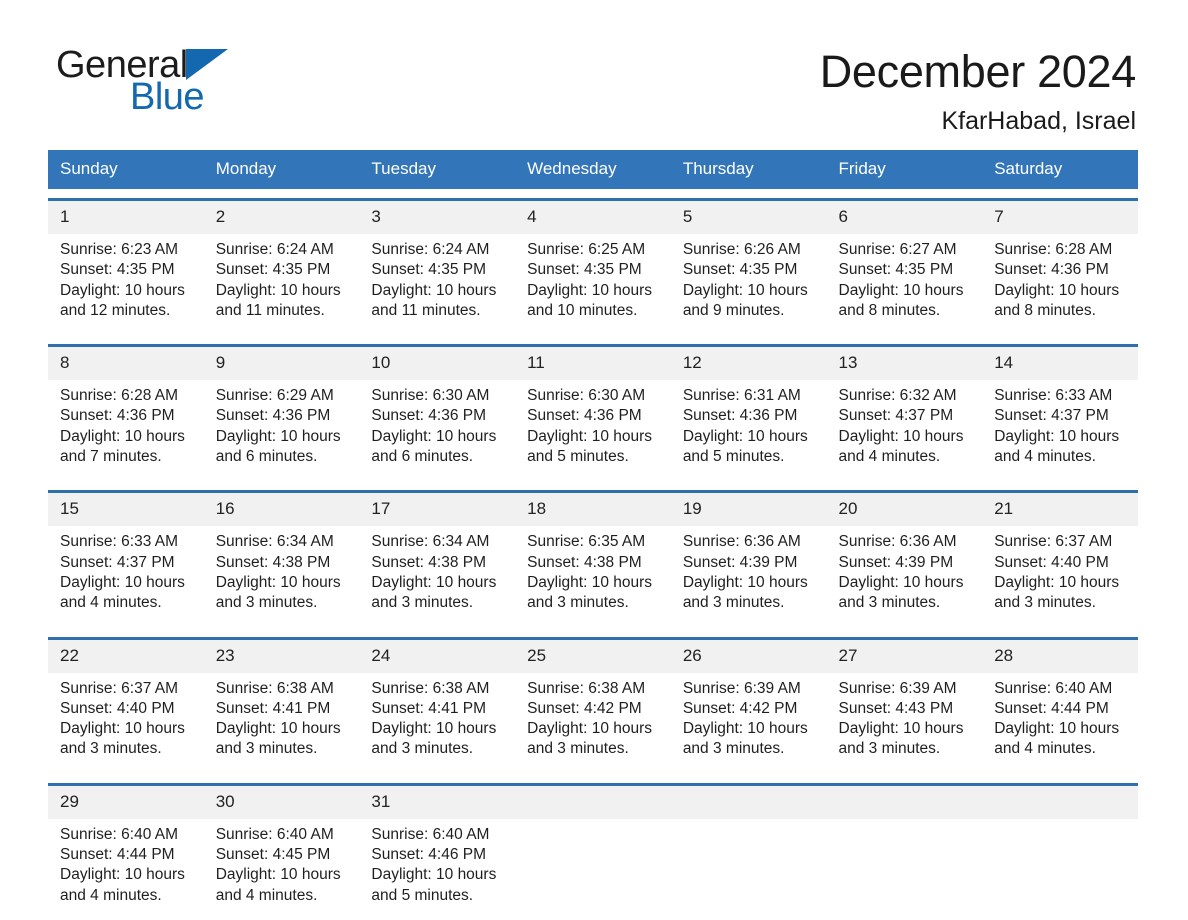 The image size is (1188, 920). Describe the element at coordinates (748, 509) in the screenshot. I see `day-number: 19` at that location.